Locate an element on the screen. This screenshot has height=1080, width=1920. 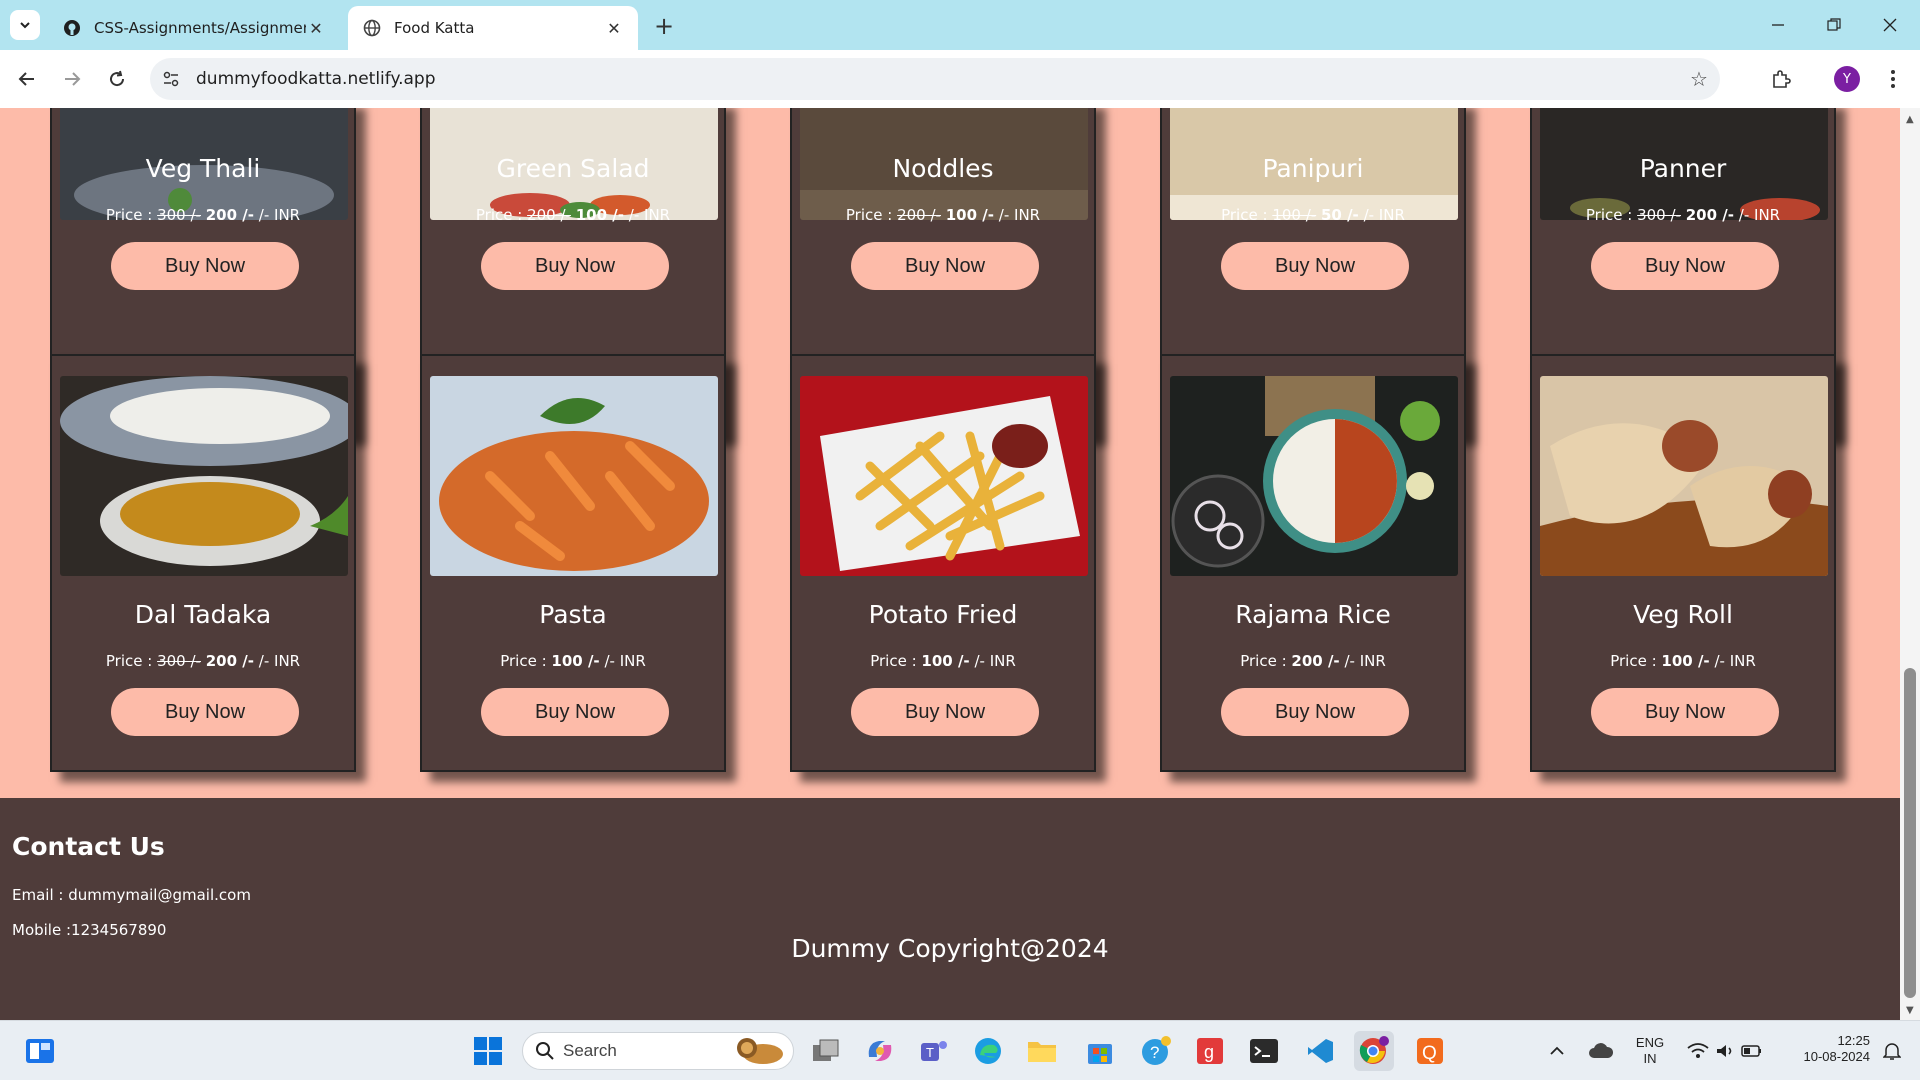
extensions-button is located at coordinates (1781, 79).